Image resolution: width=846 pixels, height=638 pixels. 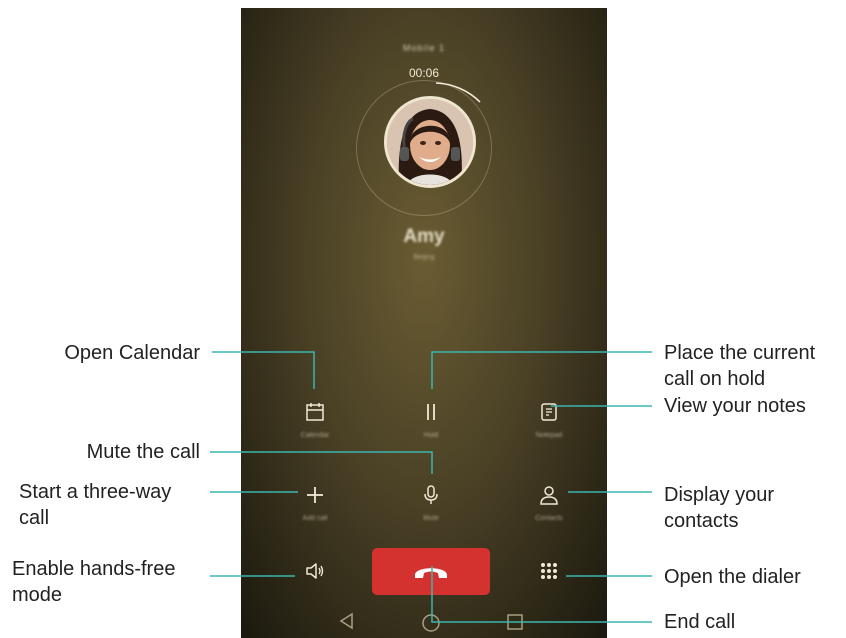 I want to click on annotation-mute: Mute the call, so click(x=143, y=452).